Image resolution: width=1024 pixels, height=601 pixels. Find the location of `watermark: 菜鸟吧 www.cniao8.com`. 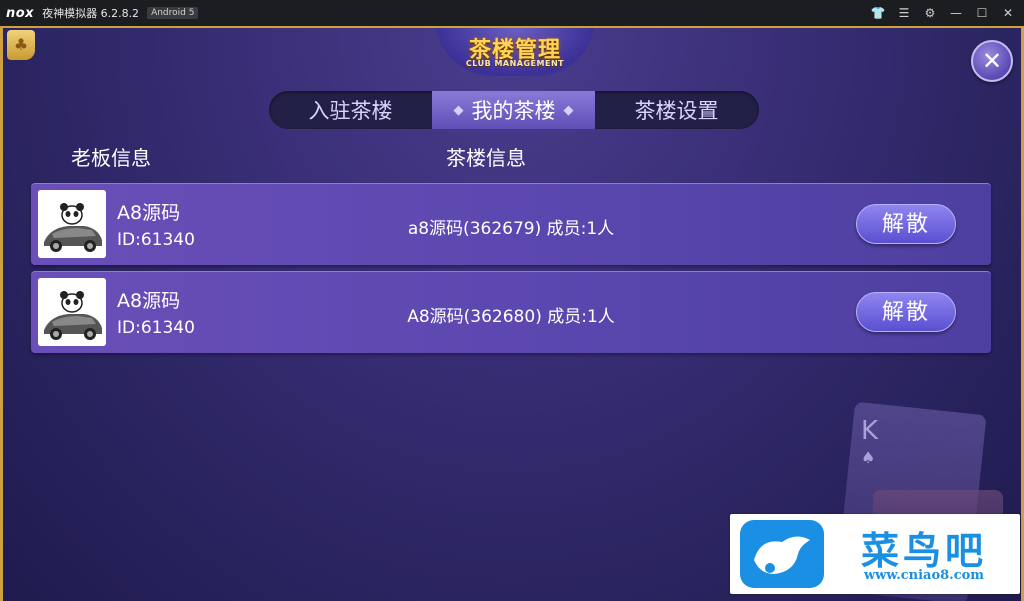

watermark: 菜鸟吧 www.cniao8.com is located at coordinates (875, 554).